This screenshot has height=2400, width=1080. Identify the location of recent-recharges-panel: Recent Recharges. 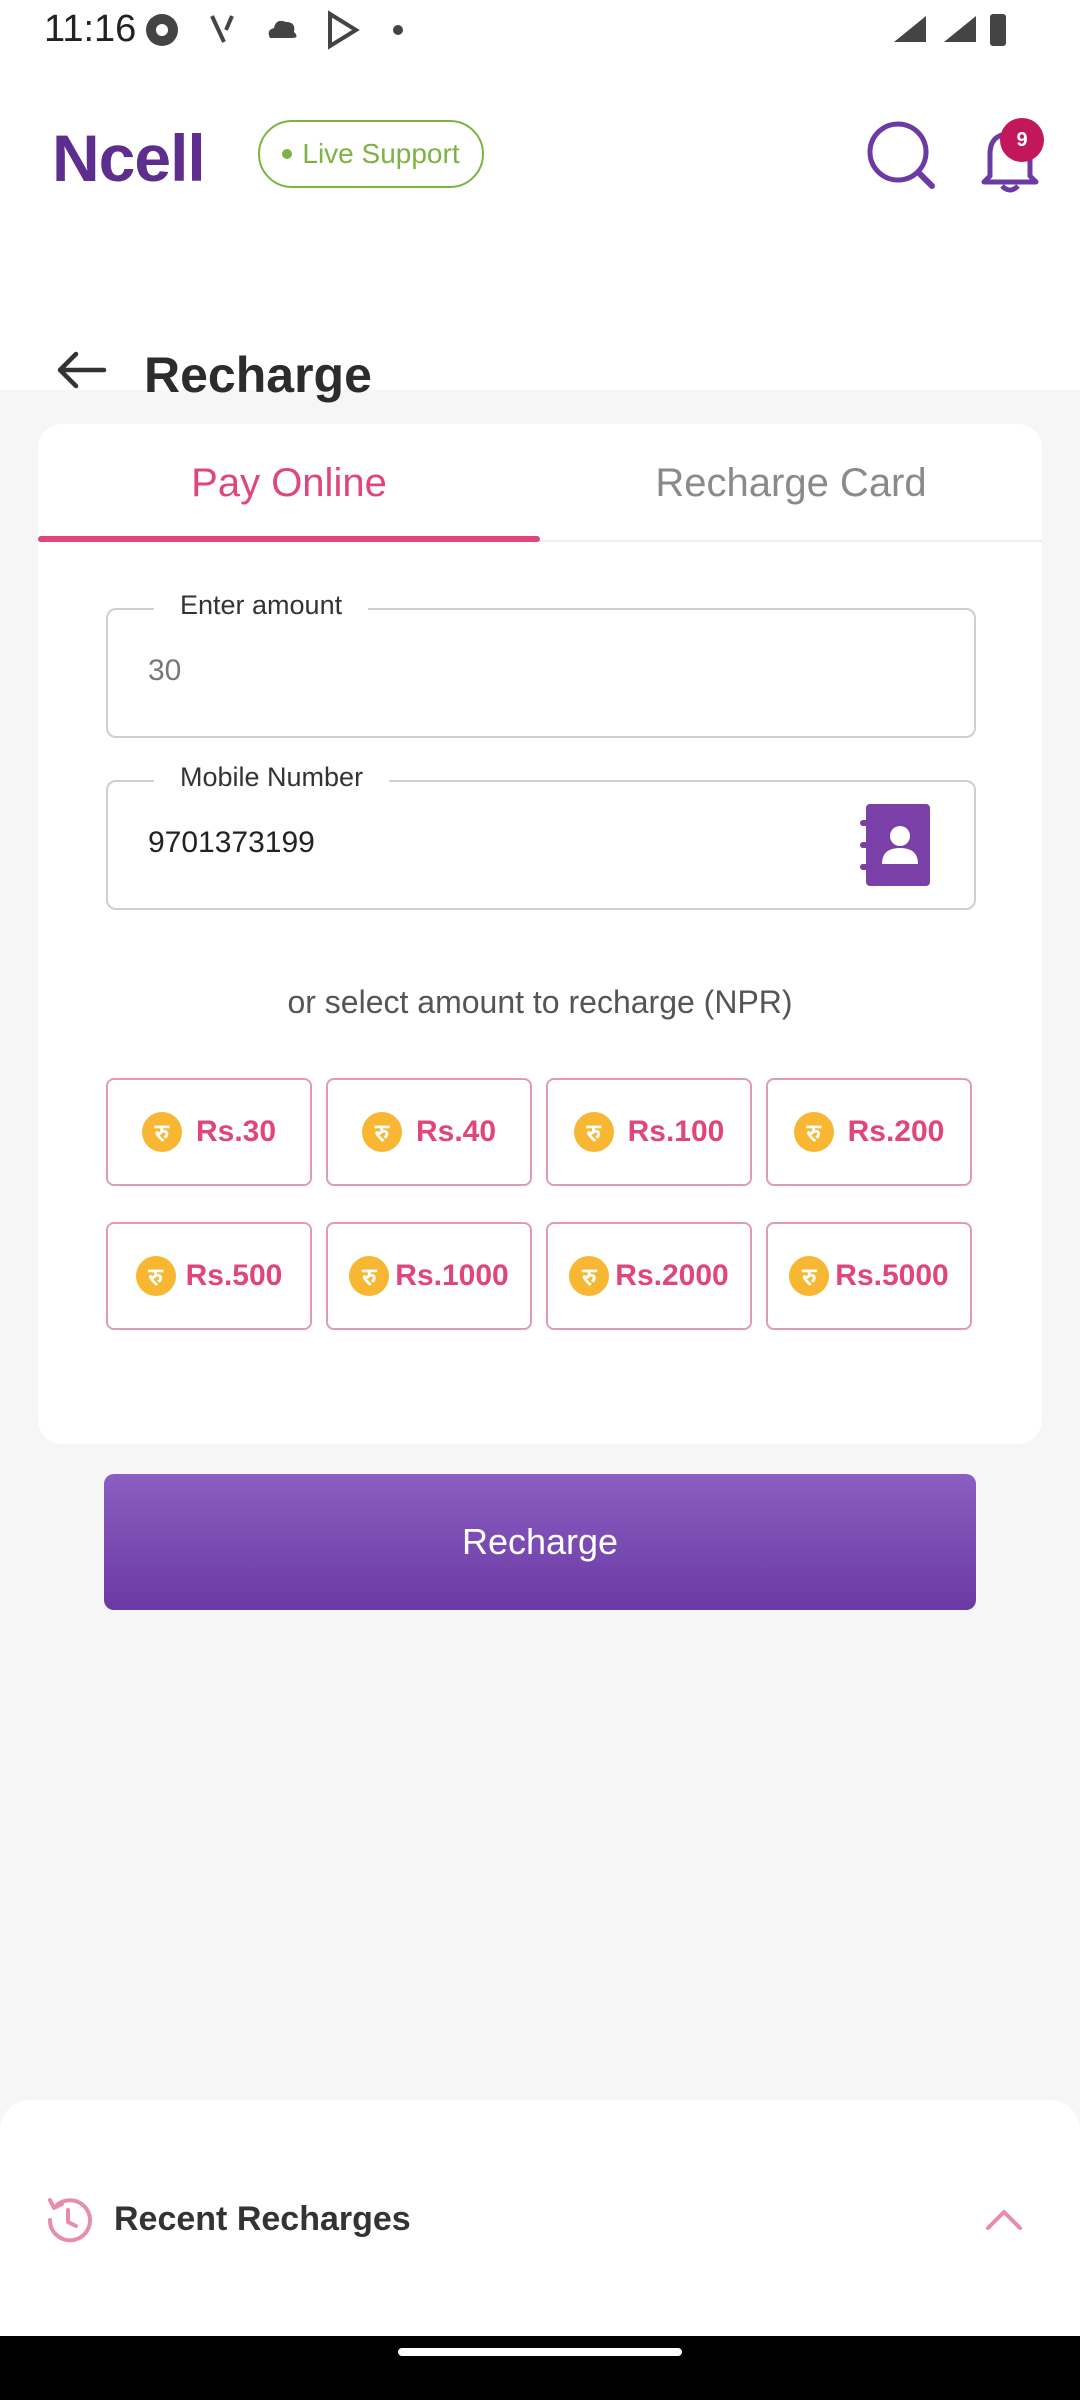
(540, 2218).